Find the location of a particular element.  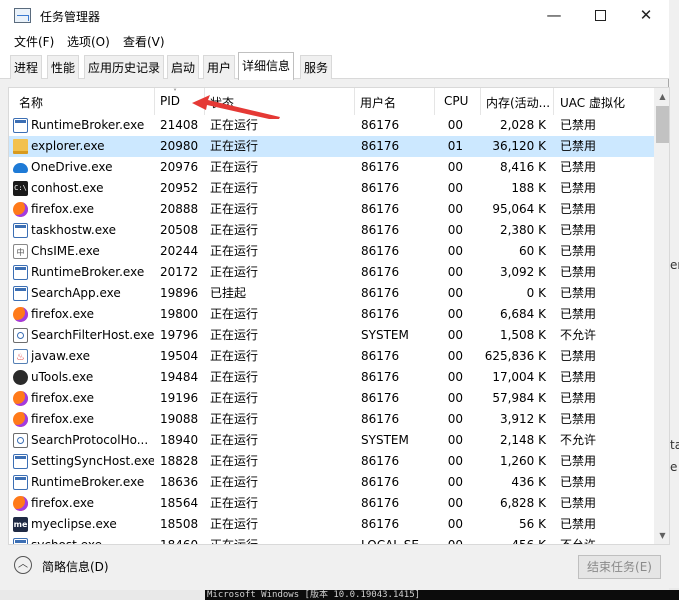

process-memory: 625,836 K is located at coordinates (515, 356).